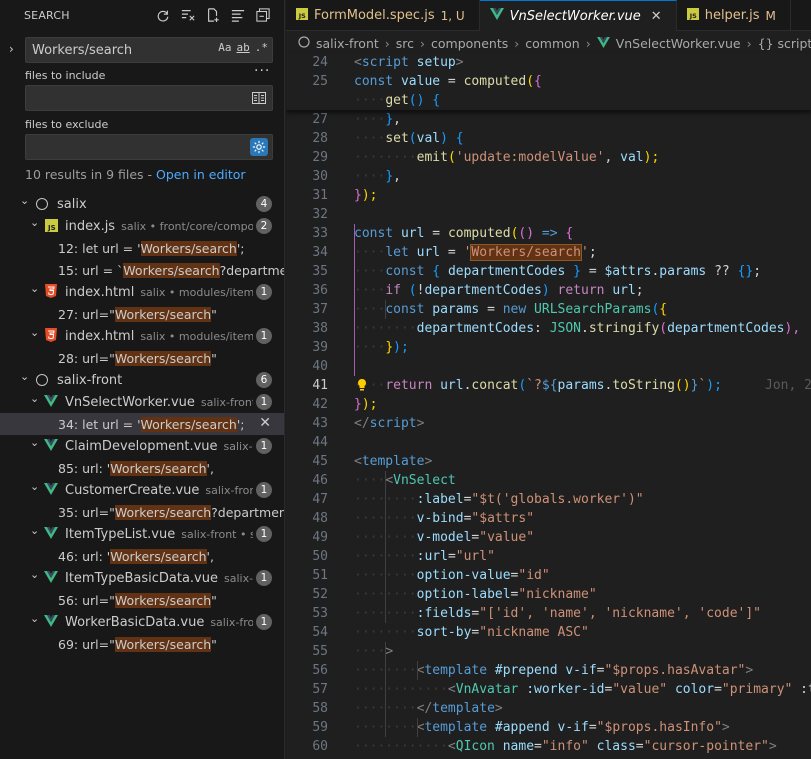  Describe the element at coordinates (262, 71) in the screenshot. I see `toggle-search-details-icon: ···` at that location.